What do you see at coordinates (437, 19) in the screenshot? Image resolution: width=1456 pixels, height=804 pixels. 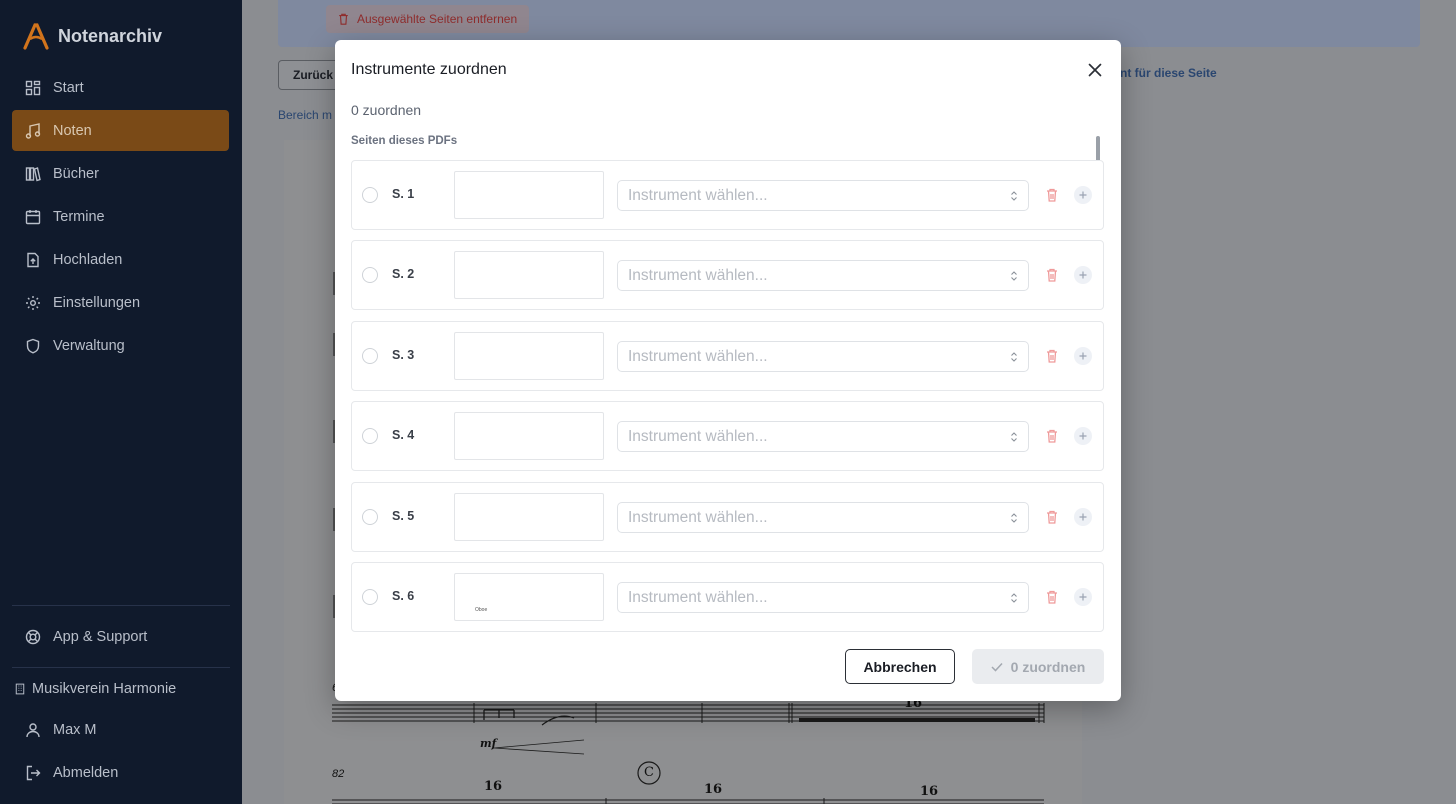 I see `remove-selected-label: Ausgewählte Seiten entfernen` at bounding box center [437, 19].